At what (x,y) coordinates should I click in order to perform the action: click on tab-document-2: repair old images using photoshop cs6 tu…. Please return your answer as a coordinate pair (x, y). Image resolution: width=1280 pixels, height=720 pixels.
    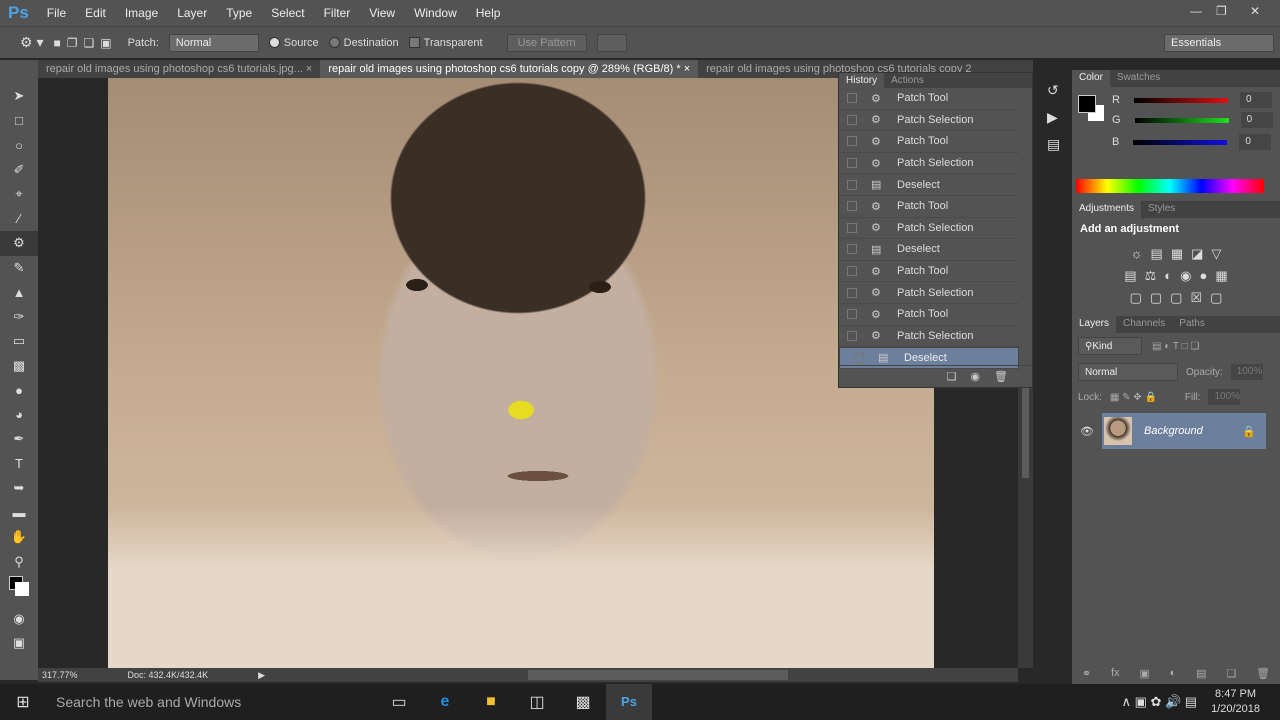
    Looking at the image, I should click on (509, 69).